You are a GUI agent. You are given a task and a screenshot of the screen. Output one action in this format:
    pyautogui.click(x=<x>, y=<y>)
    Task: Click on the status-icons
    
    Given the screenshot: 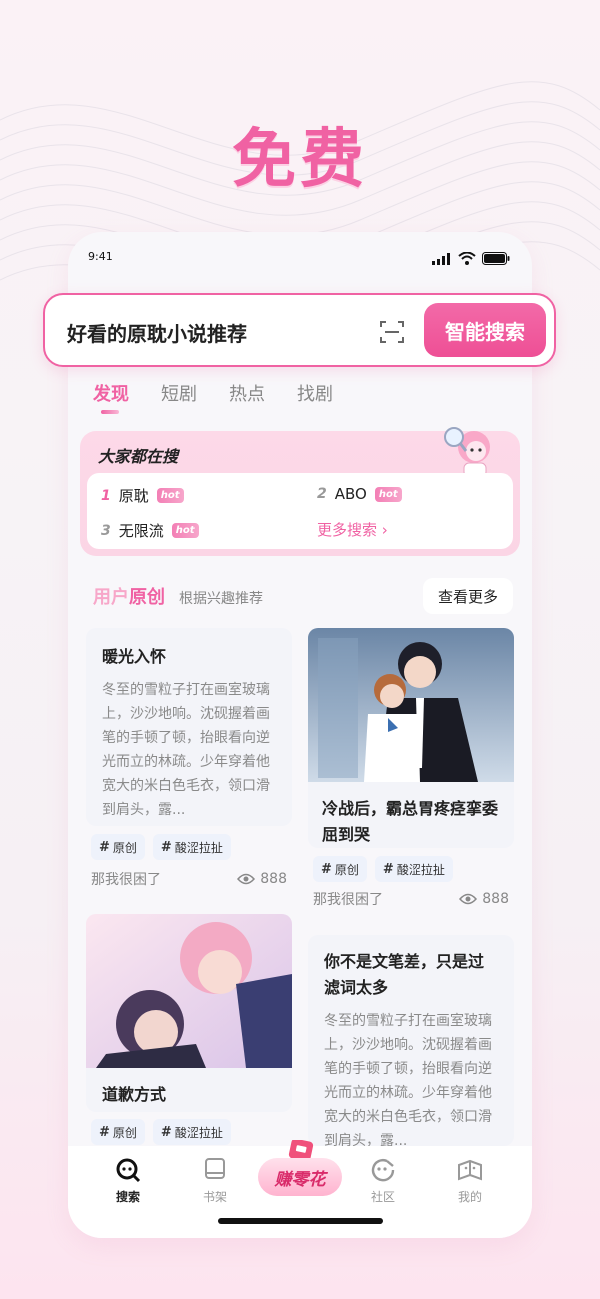 What is the action you would take?
    pyautogui.click(x=471, y=258)
    